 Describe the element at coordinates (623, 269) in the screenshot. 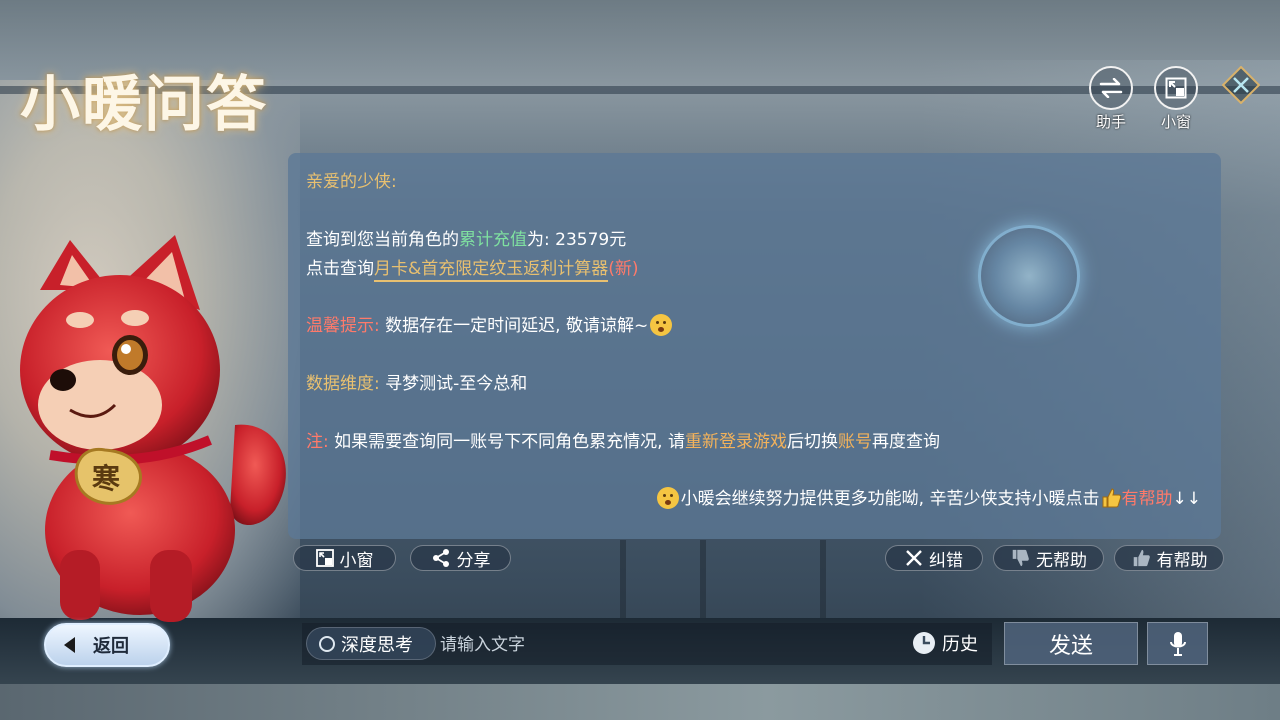

I see `calculator-new-tag: (新)` at that location.